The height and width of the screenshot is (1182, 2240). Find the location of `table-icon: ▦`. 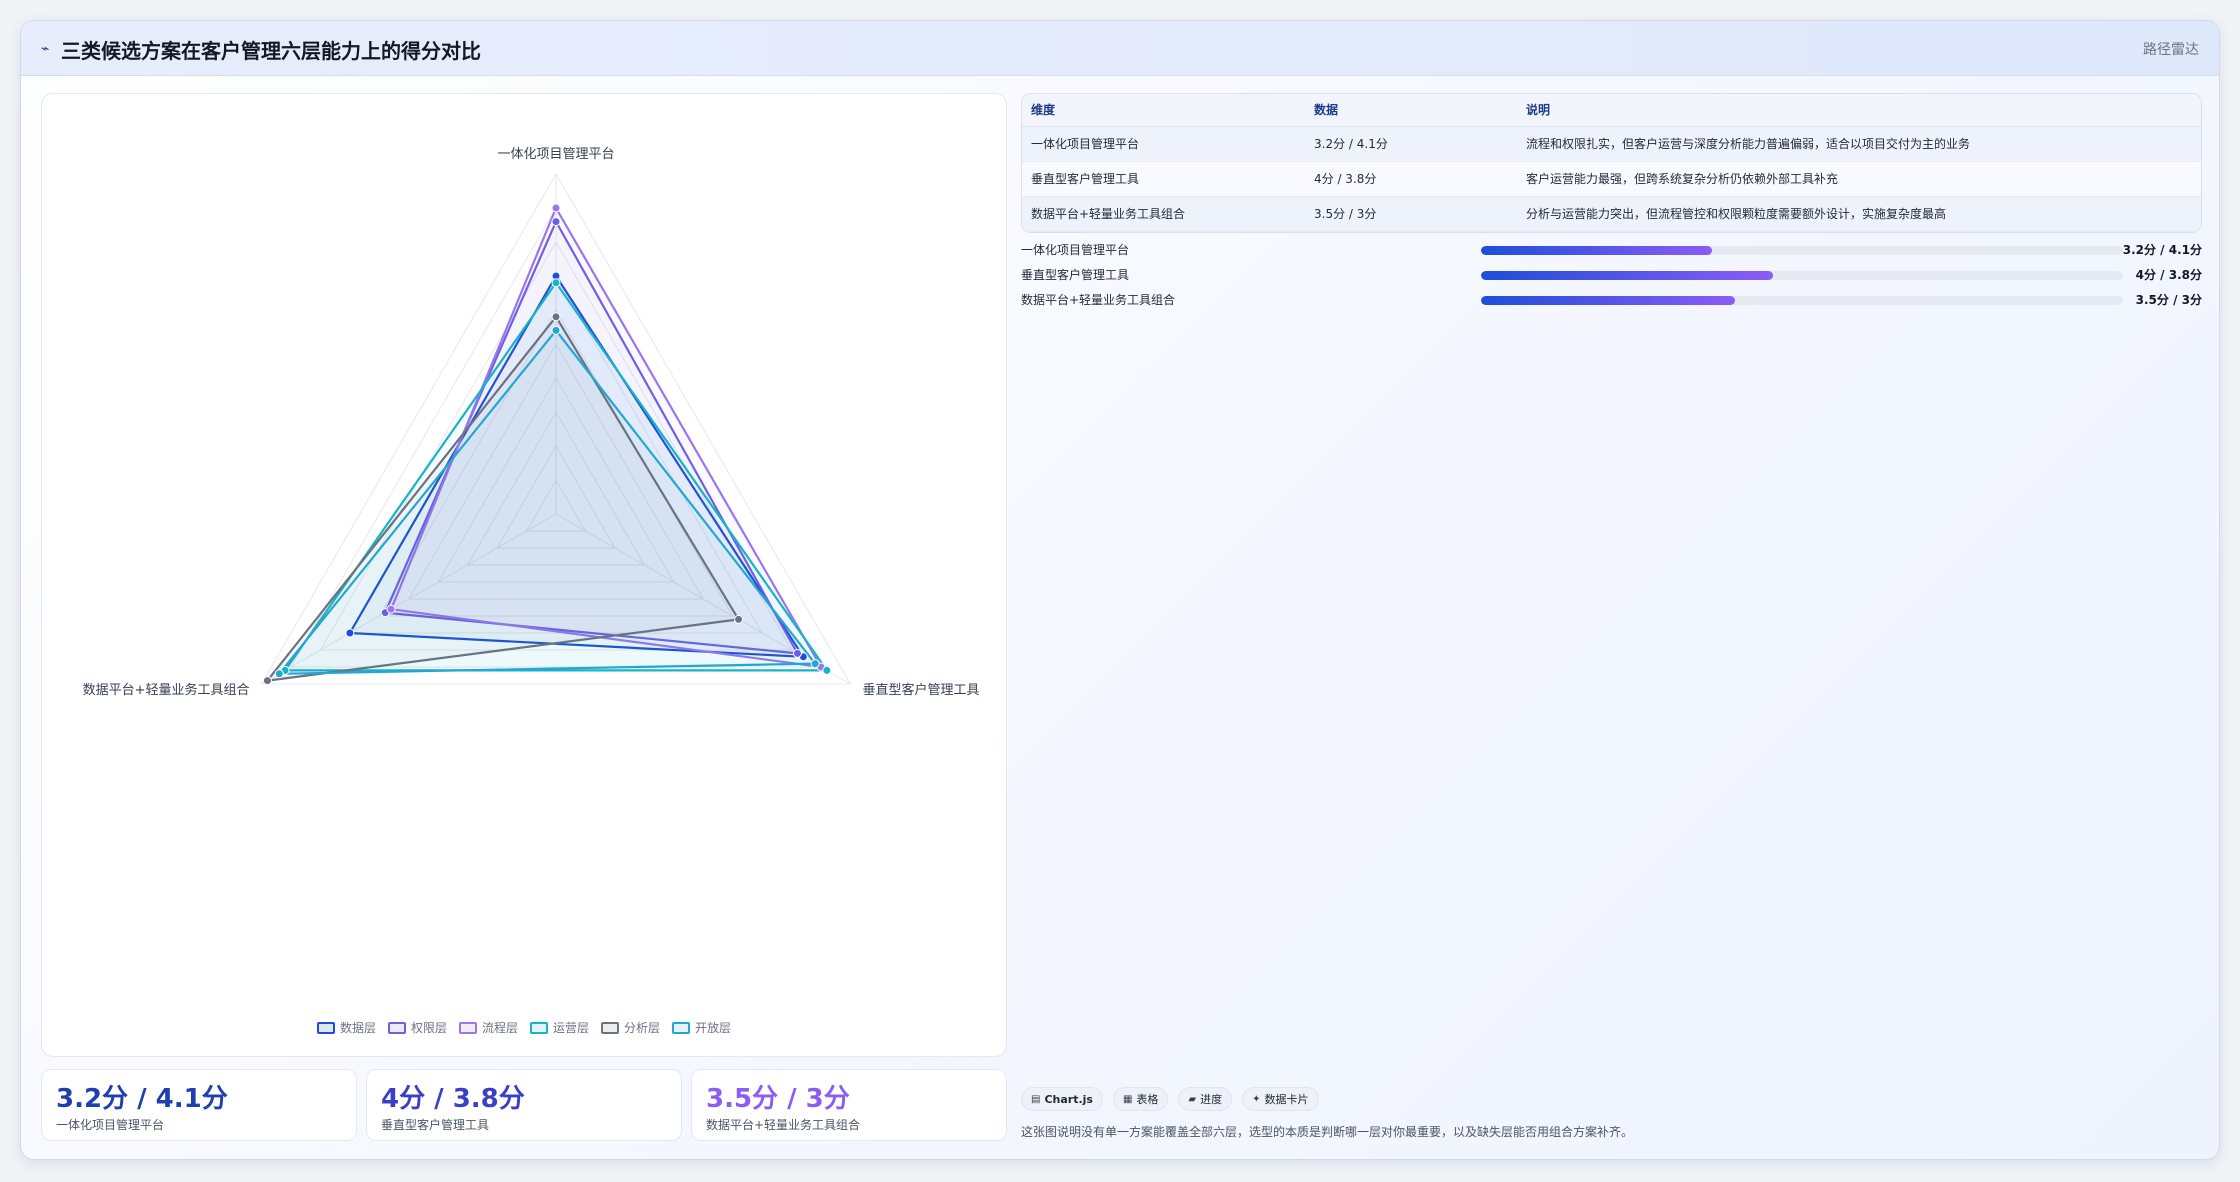

table-icon: ▦ is located at coordinates (1127, 1099).